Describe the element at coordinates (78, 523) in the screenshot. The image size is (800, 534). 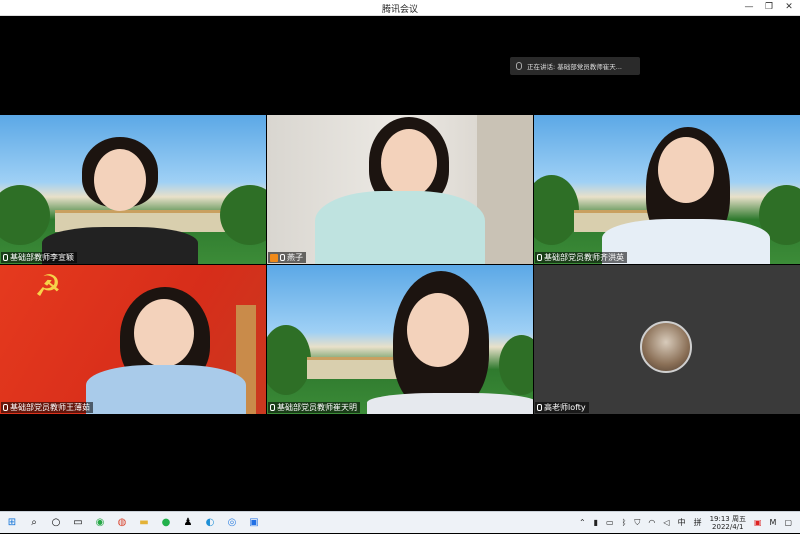
I see `task-view-icon: ▭` at that location.